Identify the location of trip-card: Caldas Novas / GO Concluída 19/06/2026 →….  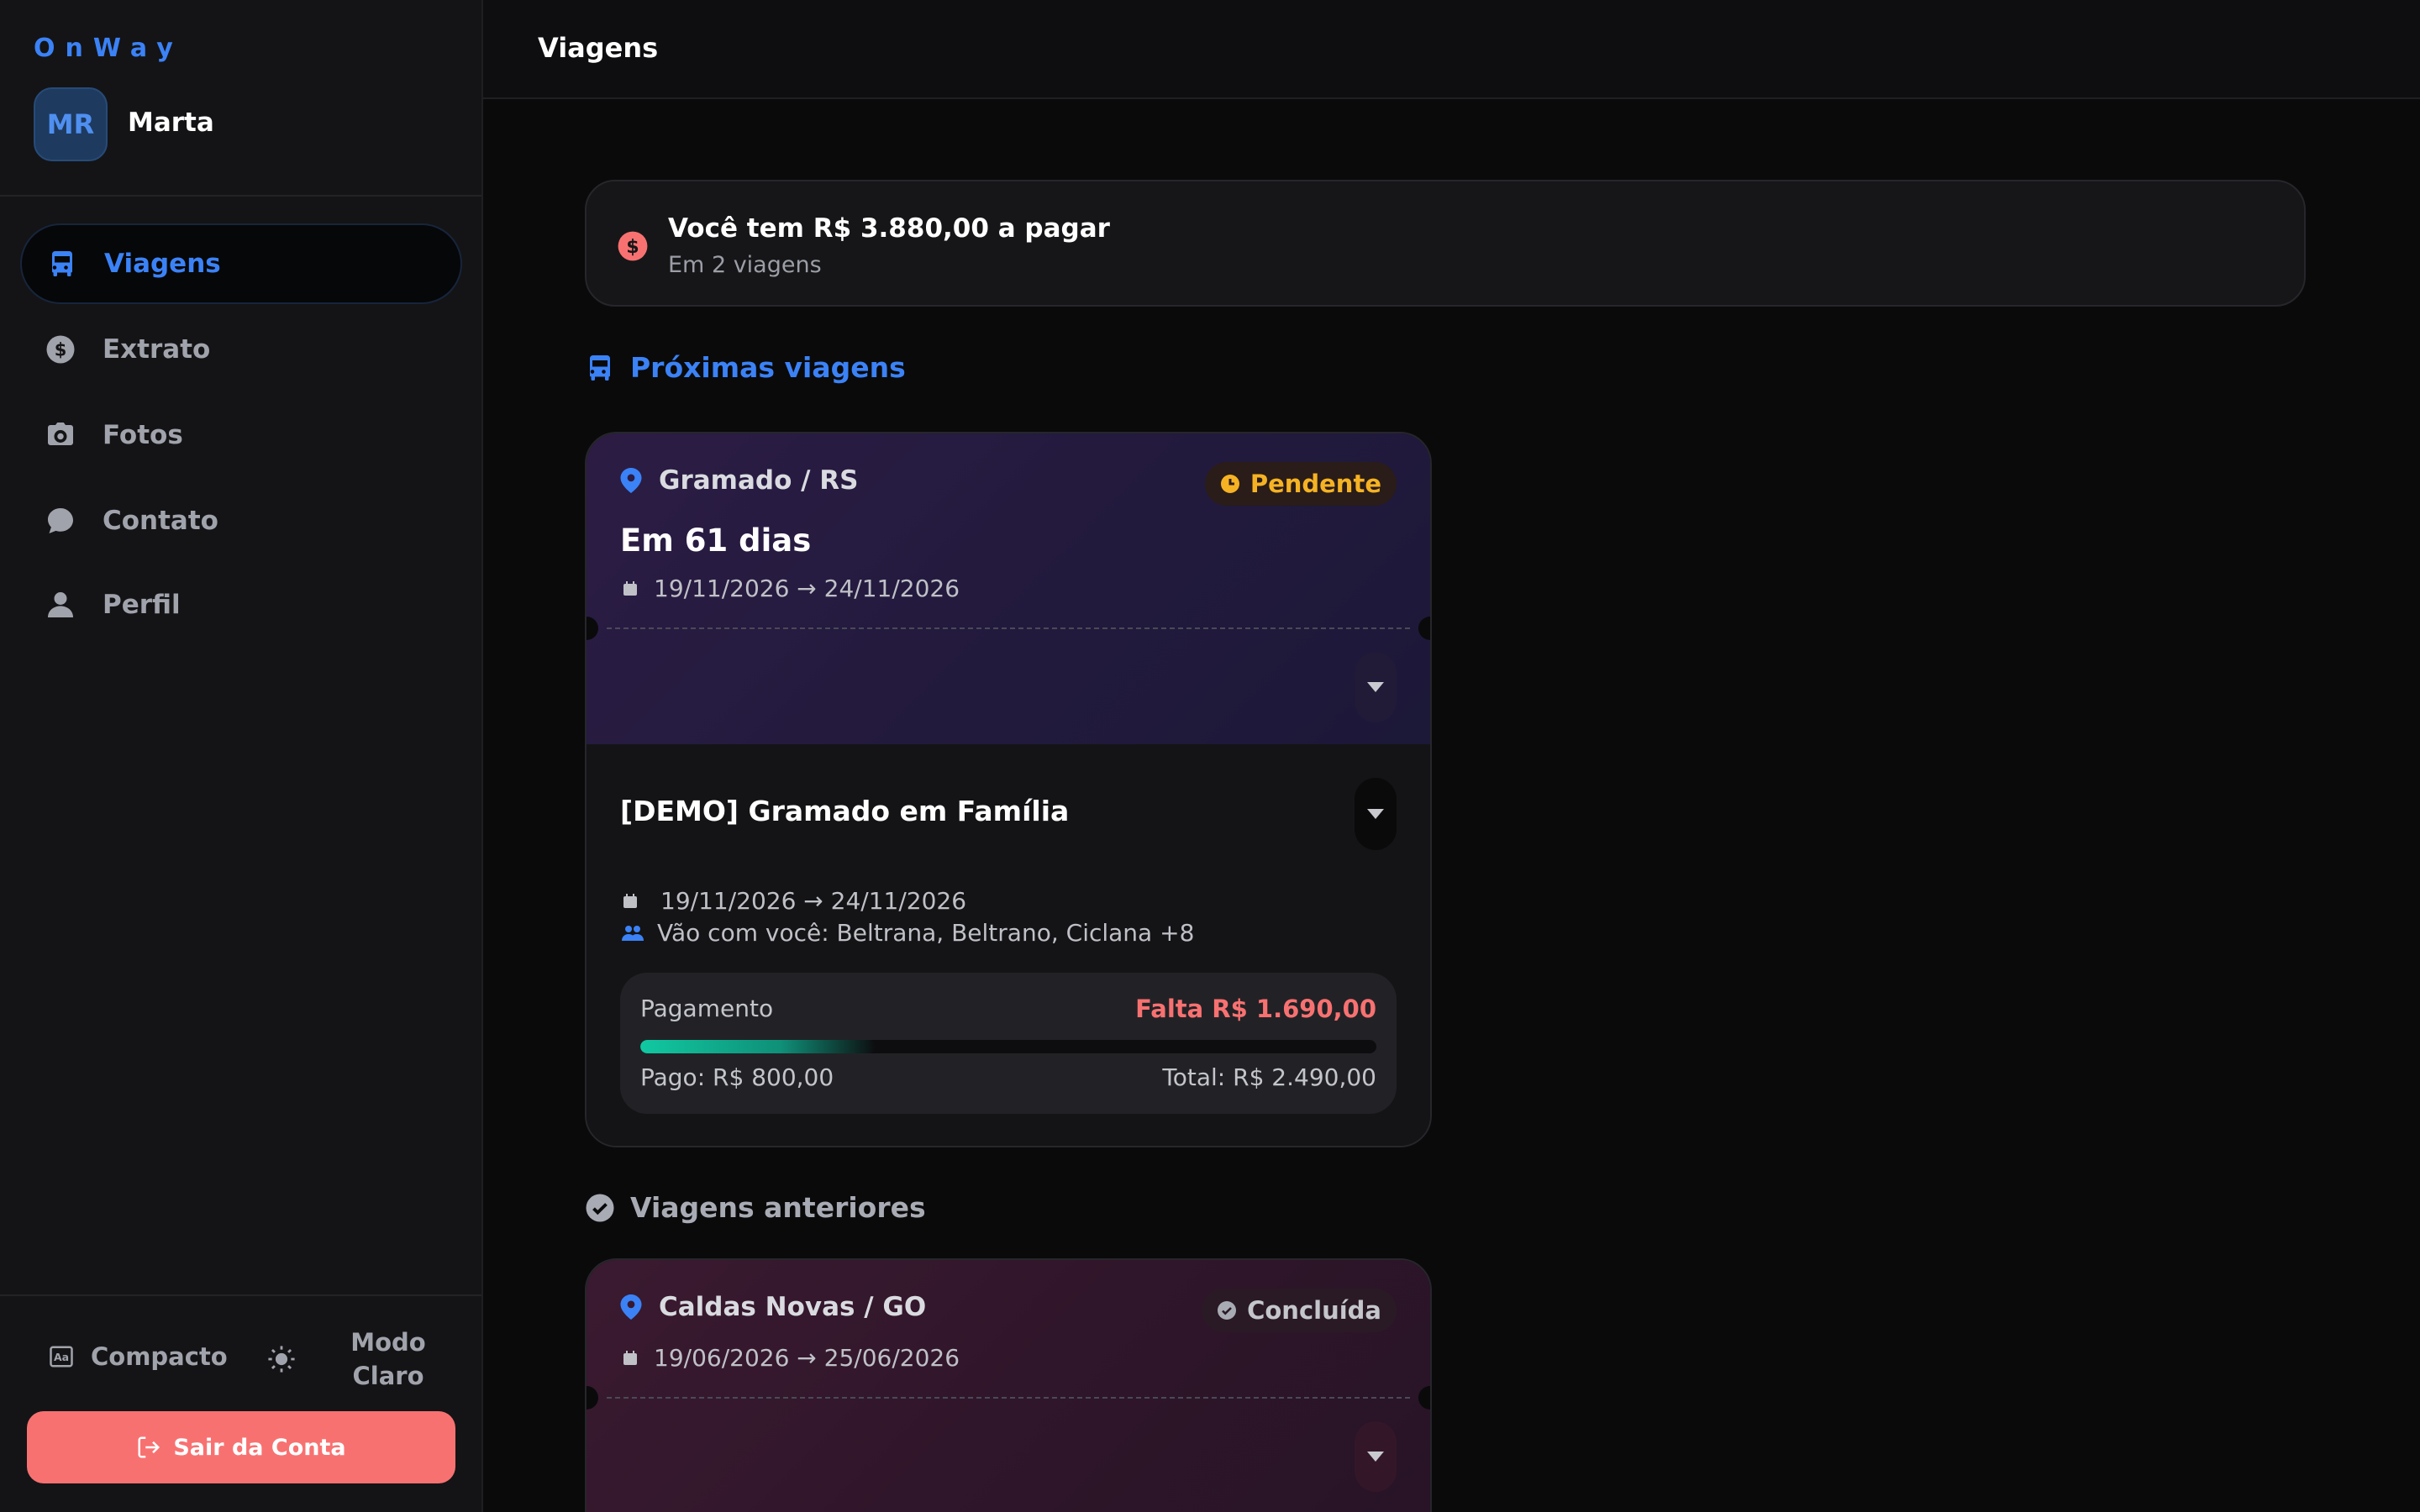
(1008, 1385).